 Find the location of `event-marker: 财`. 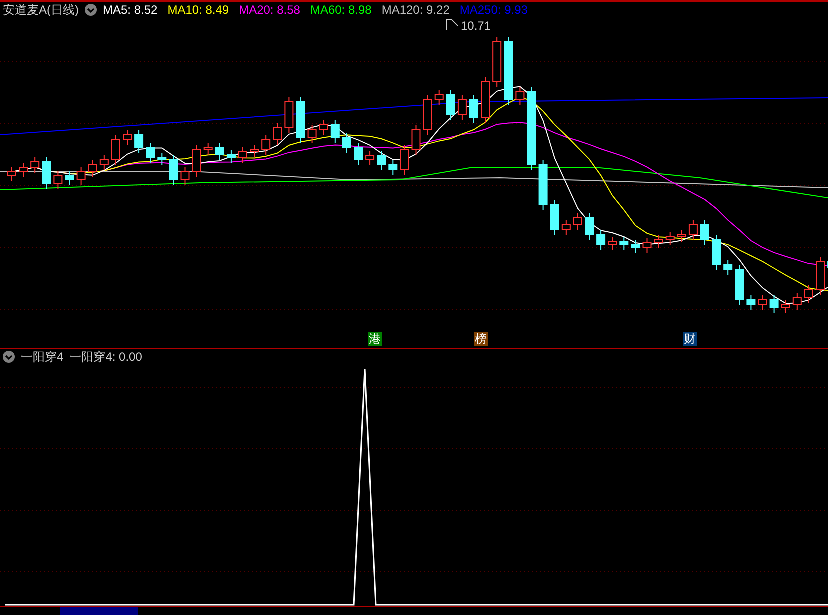

event-marker: 财 is located at coordinates (690, 339).